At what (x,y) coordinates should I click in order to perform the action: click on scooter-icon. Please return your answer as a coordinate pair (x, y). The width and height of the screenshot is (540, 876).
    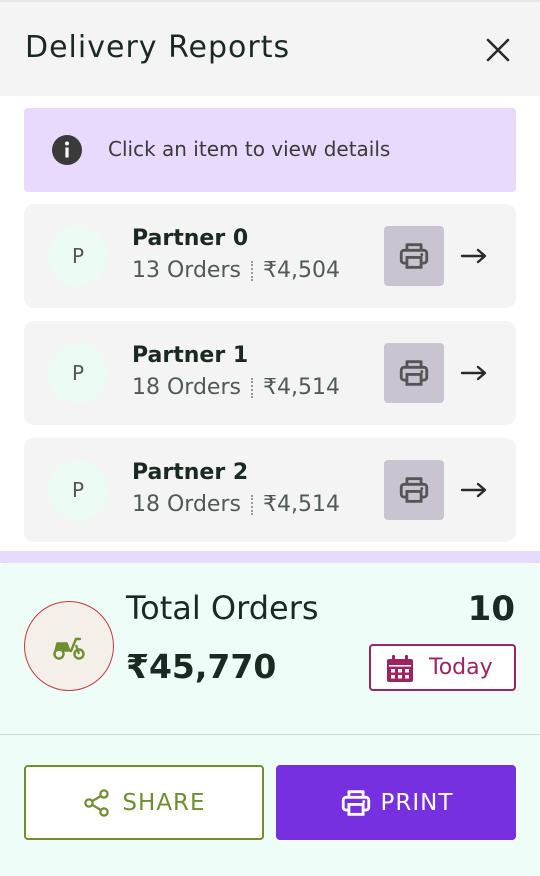
    Looking at the image, I should click on (69, 648).